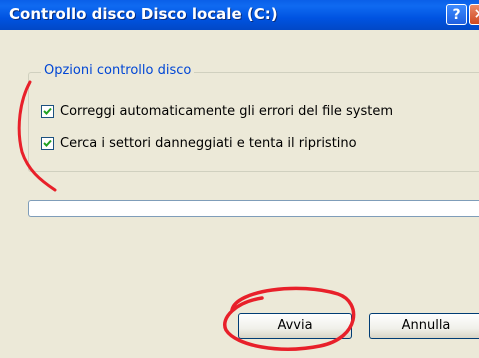 The width and height of the screenshot is (479, 358). What do you see at coordinates (456, 14) in the screenshot?
I see `help-button: ?` at bounding box center [456, 14].